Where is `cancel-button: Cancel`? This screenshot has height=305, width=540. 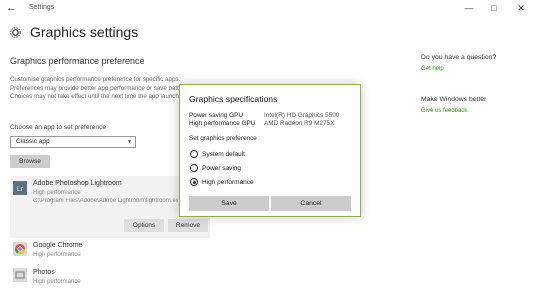 cancel-button: Cancel is located at coordinates (311, 203).